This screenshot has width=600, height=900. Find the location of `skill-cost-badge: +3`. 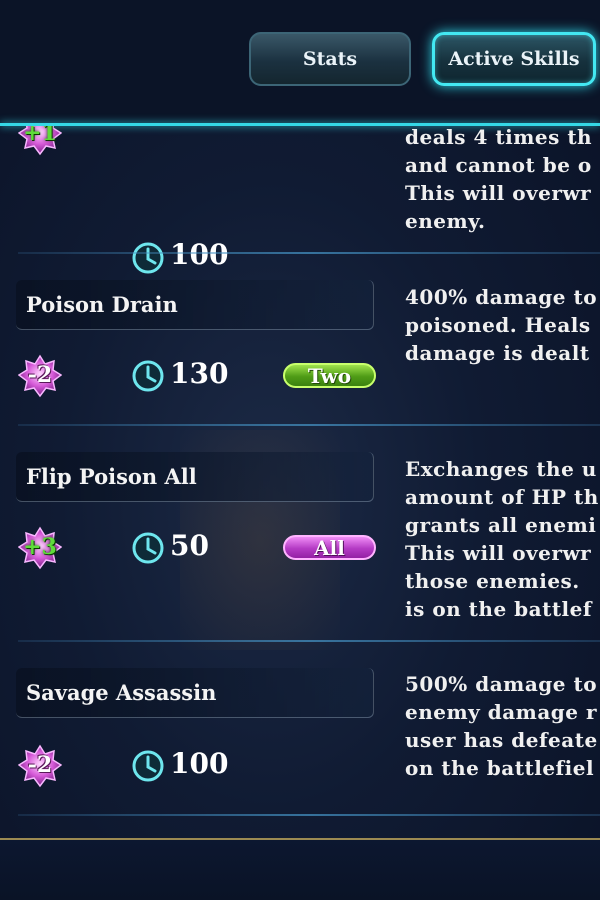

skill-cost-badge: +3 is located at coordinates (40, 548).